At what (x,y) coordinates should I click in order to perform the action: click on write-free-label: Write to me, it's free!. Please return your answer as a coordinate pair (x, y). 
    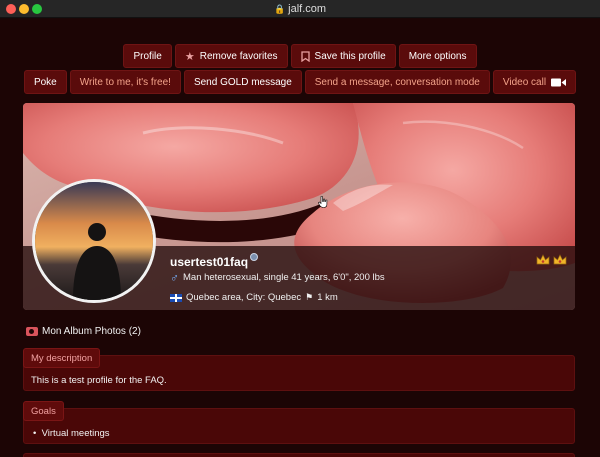
    Looking at the image, I should click on (125, 82).